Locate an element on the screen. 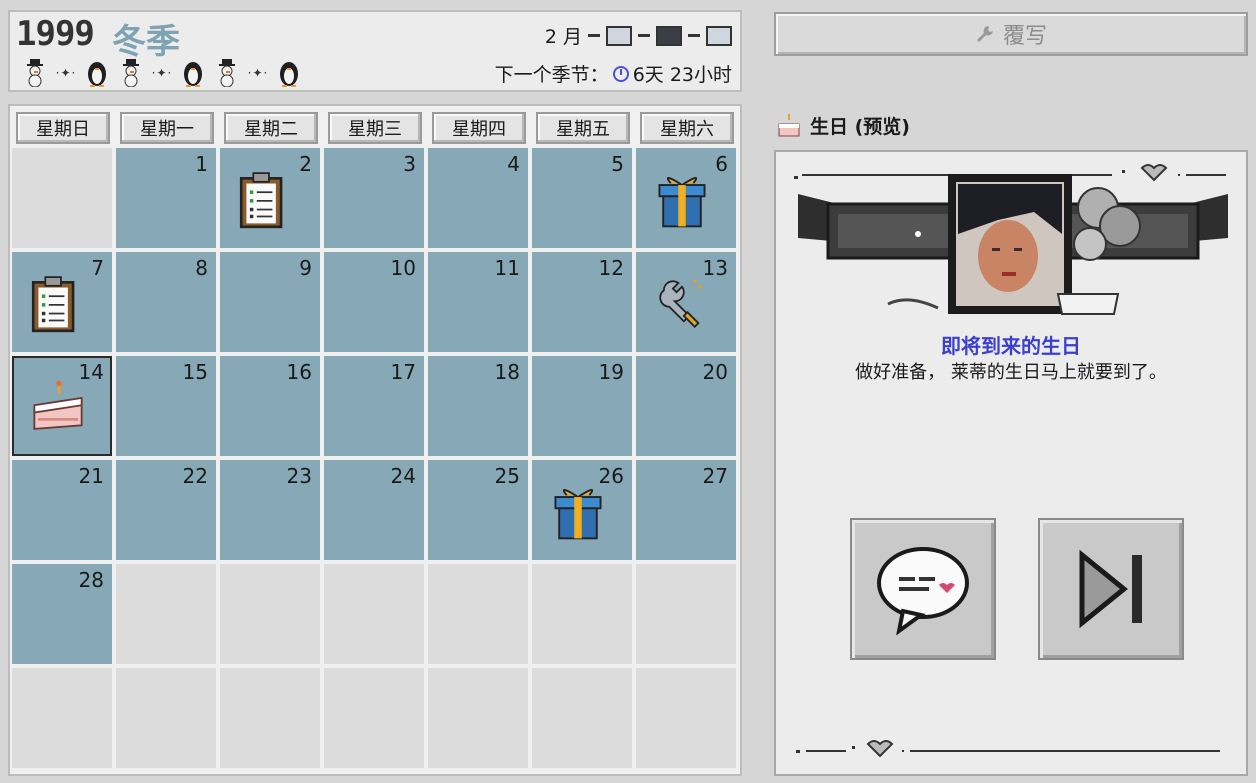 Image resolution: width=1256 pixels, height=783 pixels. calendar-day-26: 26 is located at coordinates (582, 510).